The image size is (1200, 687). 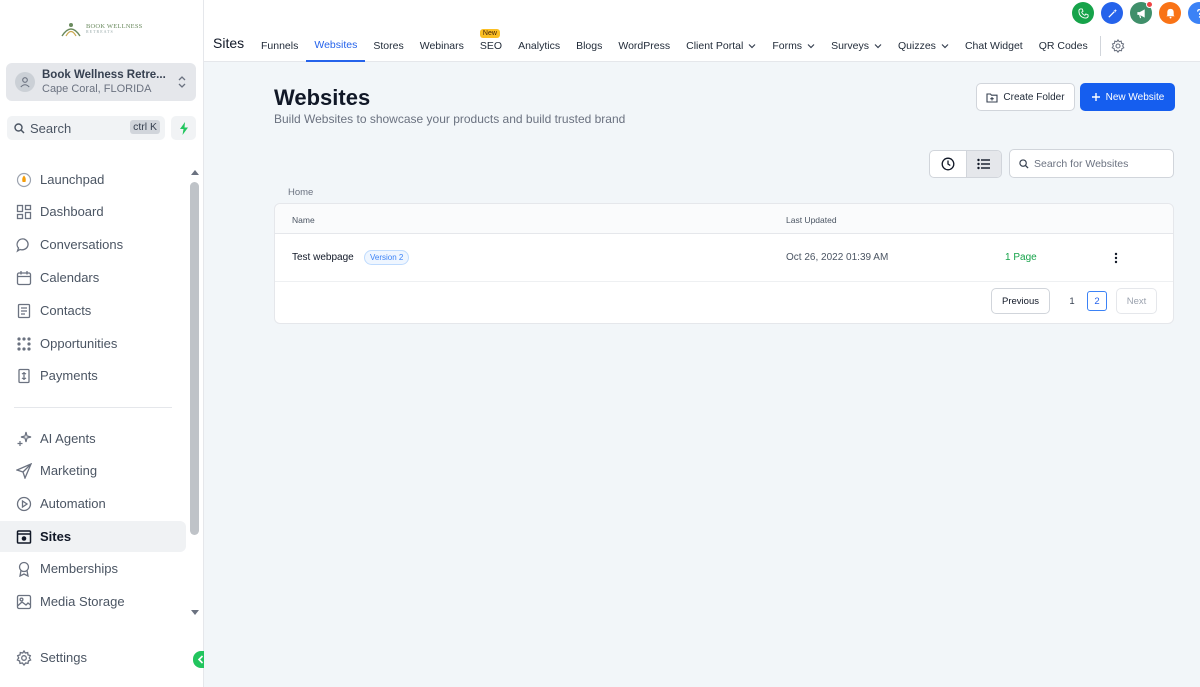 I want to click on announcements-button, so click(x=1141, y=12).